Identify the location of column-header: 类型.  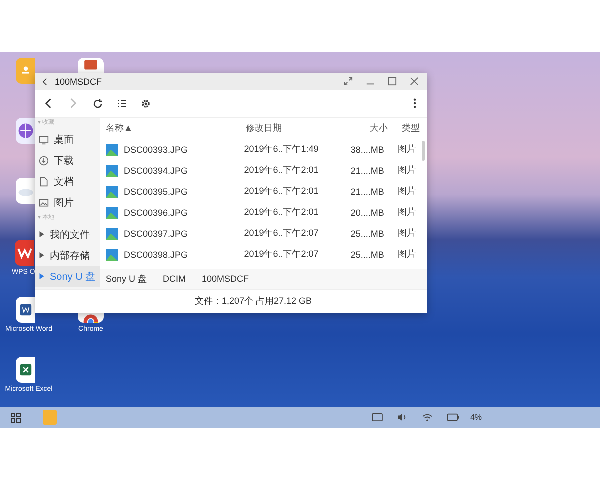
(411, 128).